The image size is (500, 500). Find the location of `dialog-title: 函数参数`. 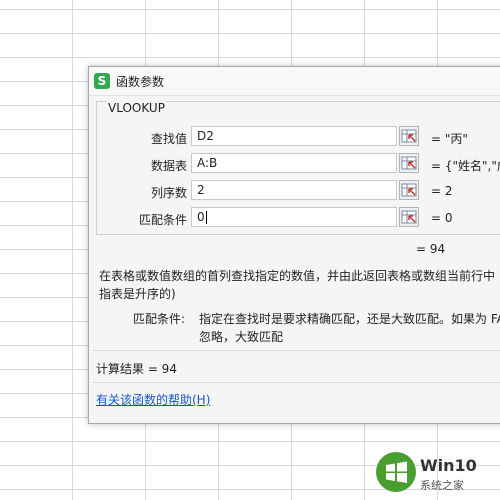

dialog-title: 函数参数 is located at coordinates (140, 81).